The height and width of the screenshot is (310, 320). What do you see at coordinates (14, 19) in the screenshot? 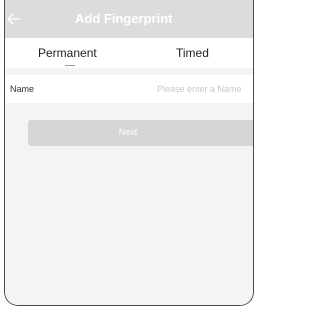
I see `arrow-left-icon` at bounding box center [14, 19].